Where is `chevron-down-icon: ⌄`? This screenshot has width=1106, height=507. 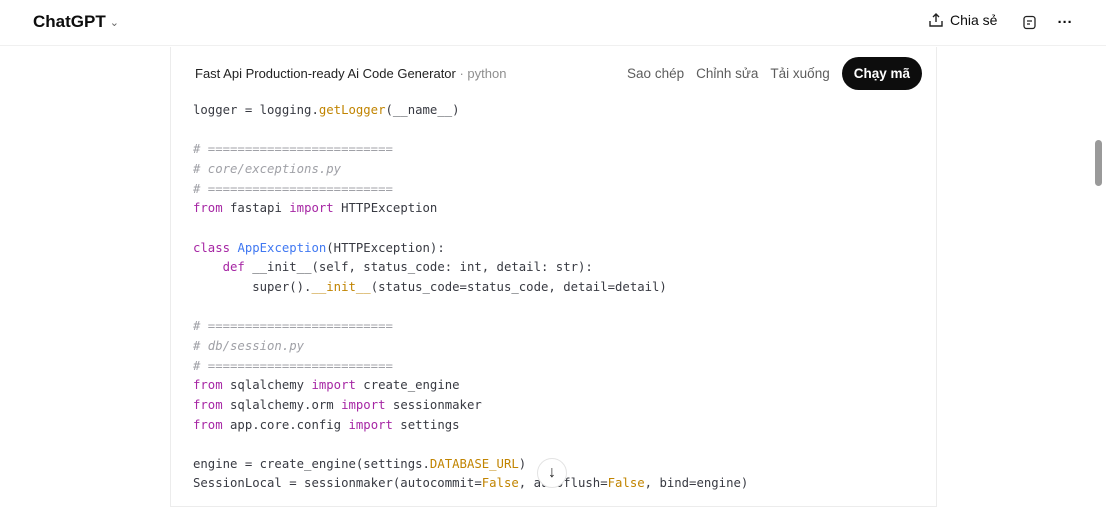
chevron-down-icon: ⌄ is located at coordinates (114, 22).